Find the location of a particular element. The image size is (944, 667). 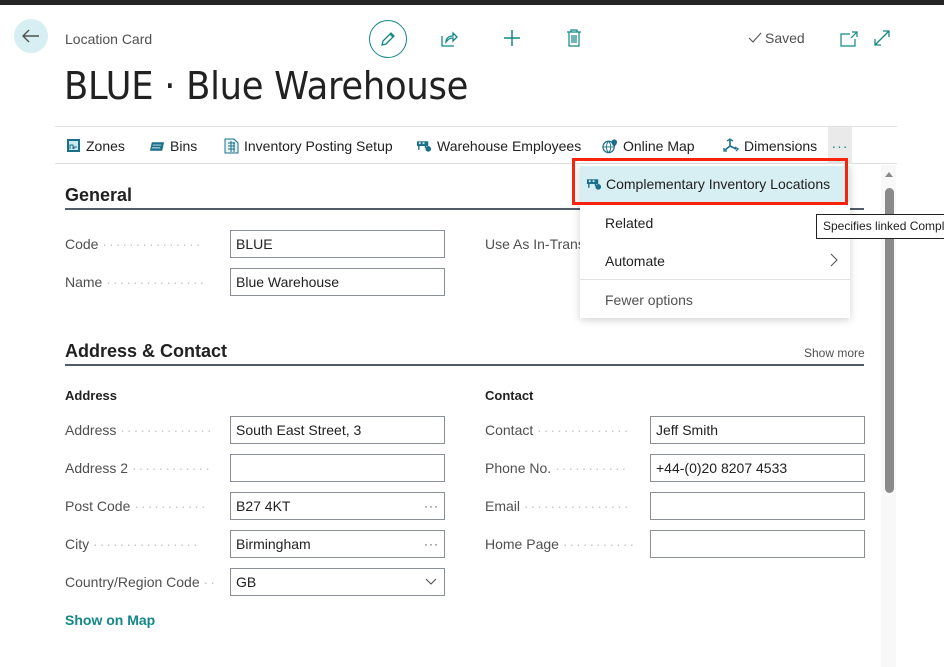

home-page-input is located at coordinates (757, 544).